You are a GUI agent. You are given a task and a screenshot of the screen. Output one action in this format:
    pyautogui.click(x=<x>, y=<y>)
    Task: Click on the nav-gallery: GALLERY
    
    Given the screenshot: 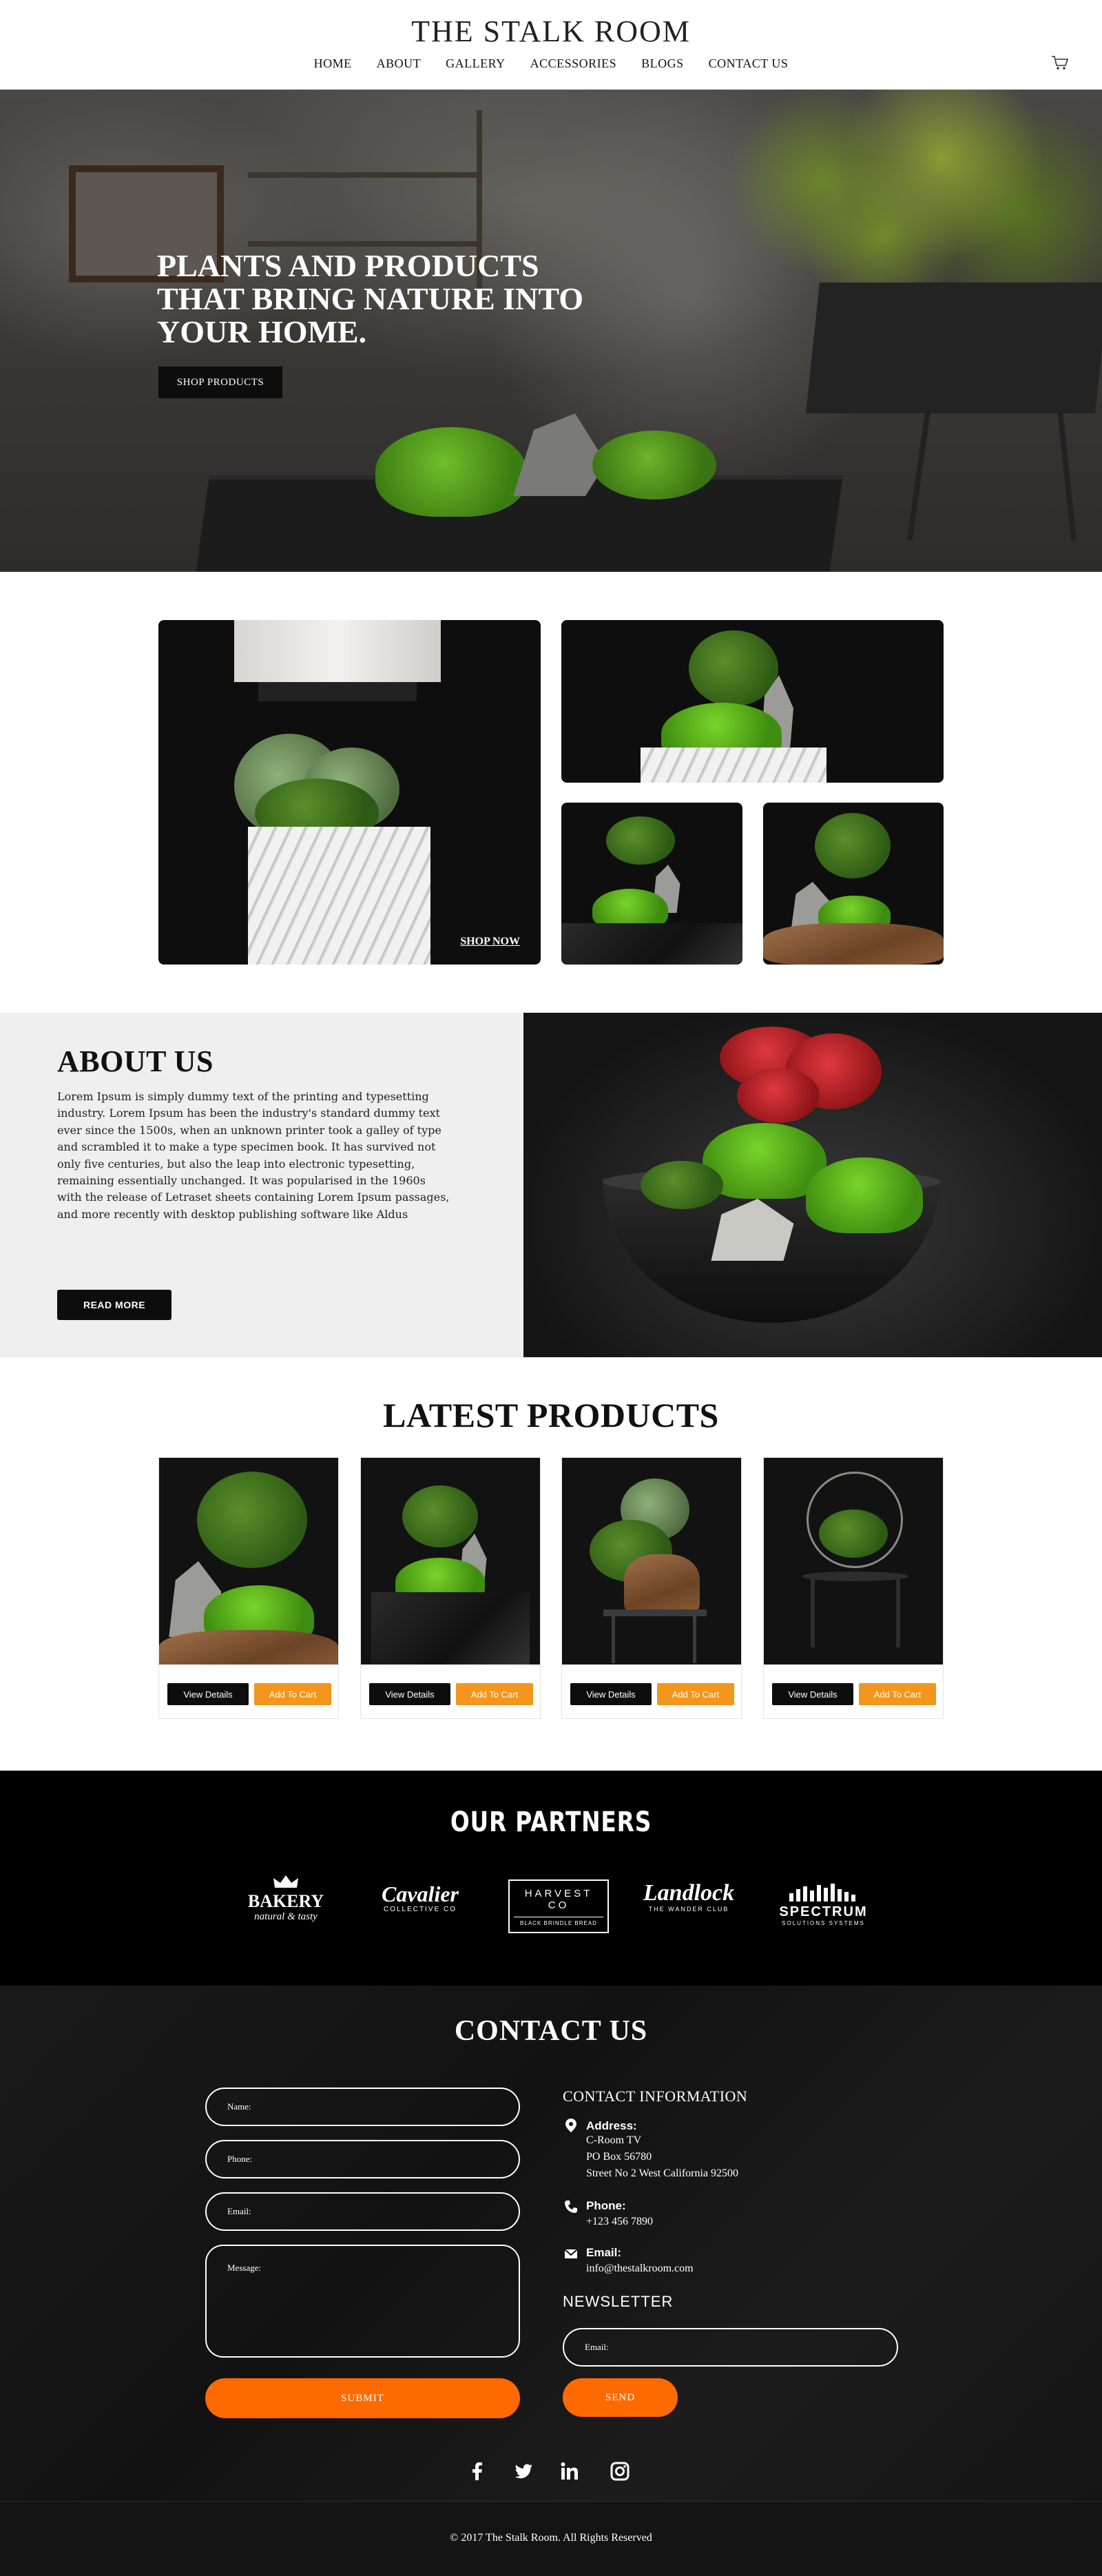 What is the action you would take?
    pyautogui.click(x=476, y=63)
    